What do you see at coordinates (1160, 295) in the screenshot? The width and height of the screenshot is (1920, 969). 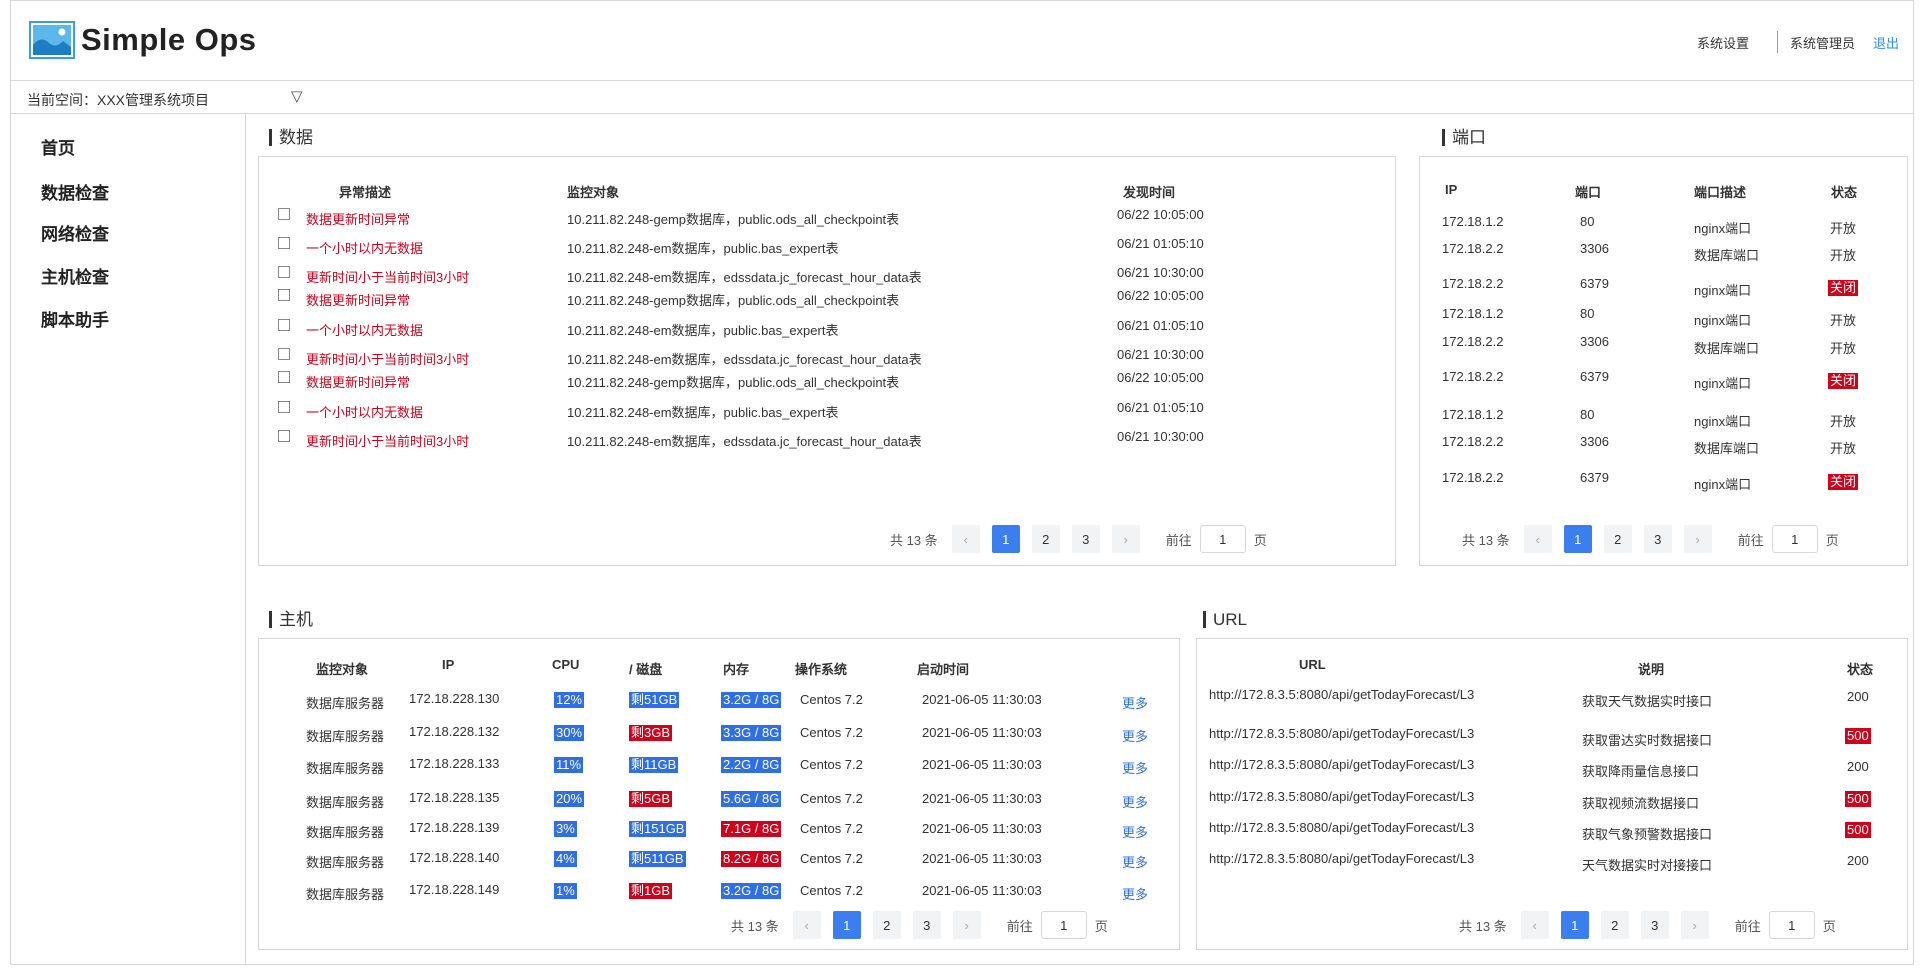 I see `found-time: 06/22 10:05:00` at bounding box center [1160, 295].